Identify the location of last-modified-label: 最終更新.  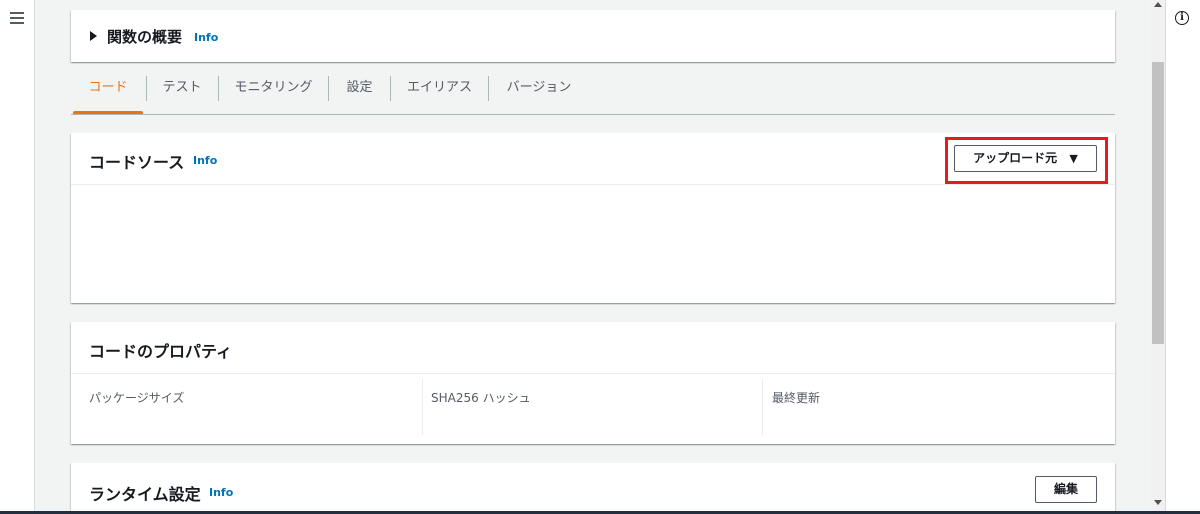
(796, 398).